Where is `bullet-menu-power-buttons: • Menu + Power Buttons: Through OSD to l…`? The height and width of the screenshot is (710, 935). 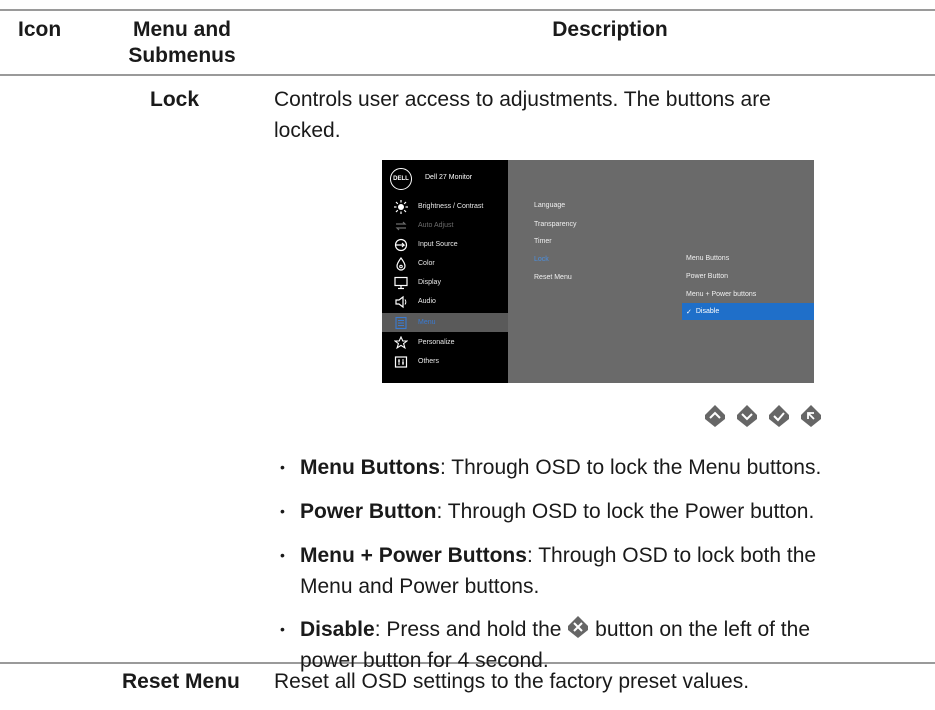
bullet-menu-power-buttons: • Menu + Power Buttons: Through OSD to l… is located at coordinates (605, 571).